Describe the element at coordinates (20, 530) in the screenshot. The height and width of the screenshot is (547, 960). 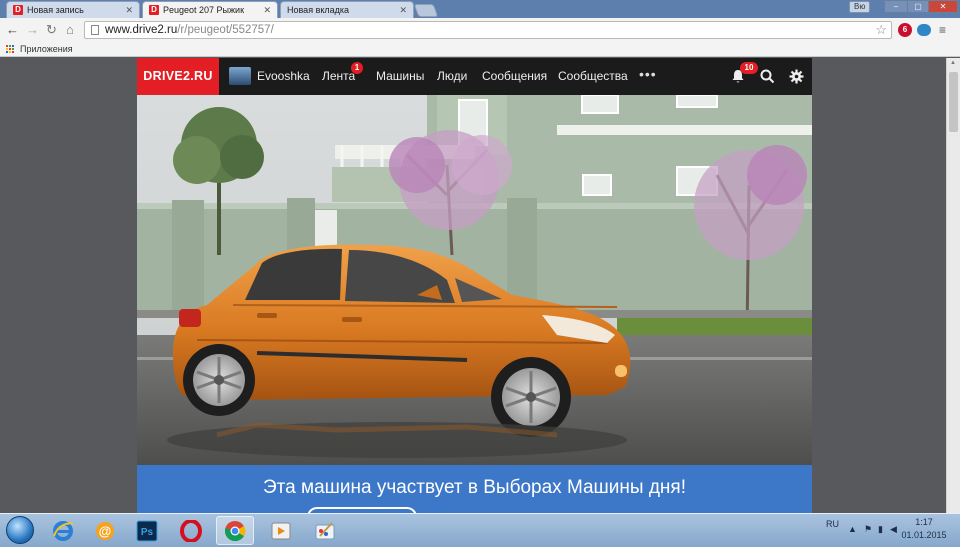
I see `start-button` at that location.